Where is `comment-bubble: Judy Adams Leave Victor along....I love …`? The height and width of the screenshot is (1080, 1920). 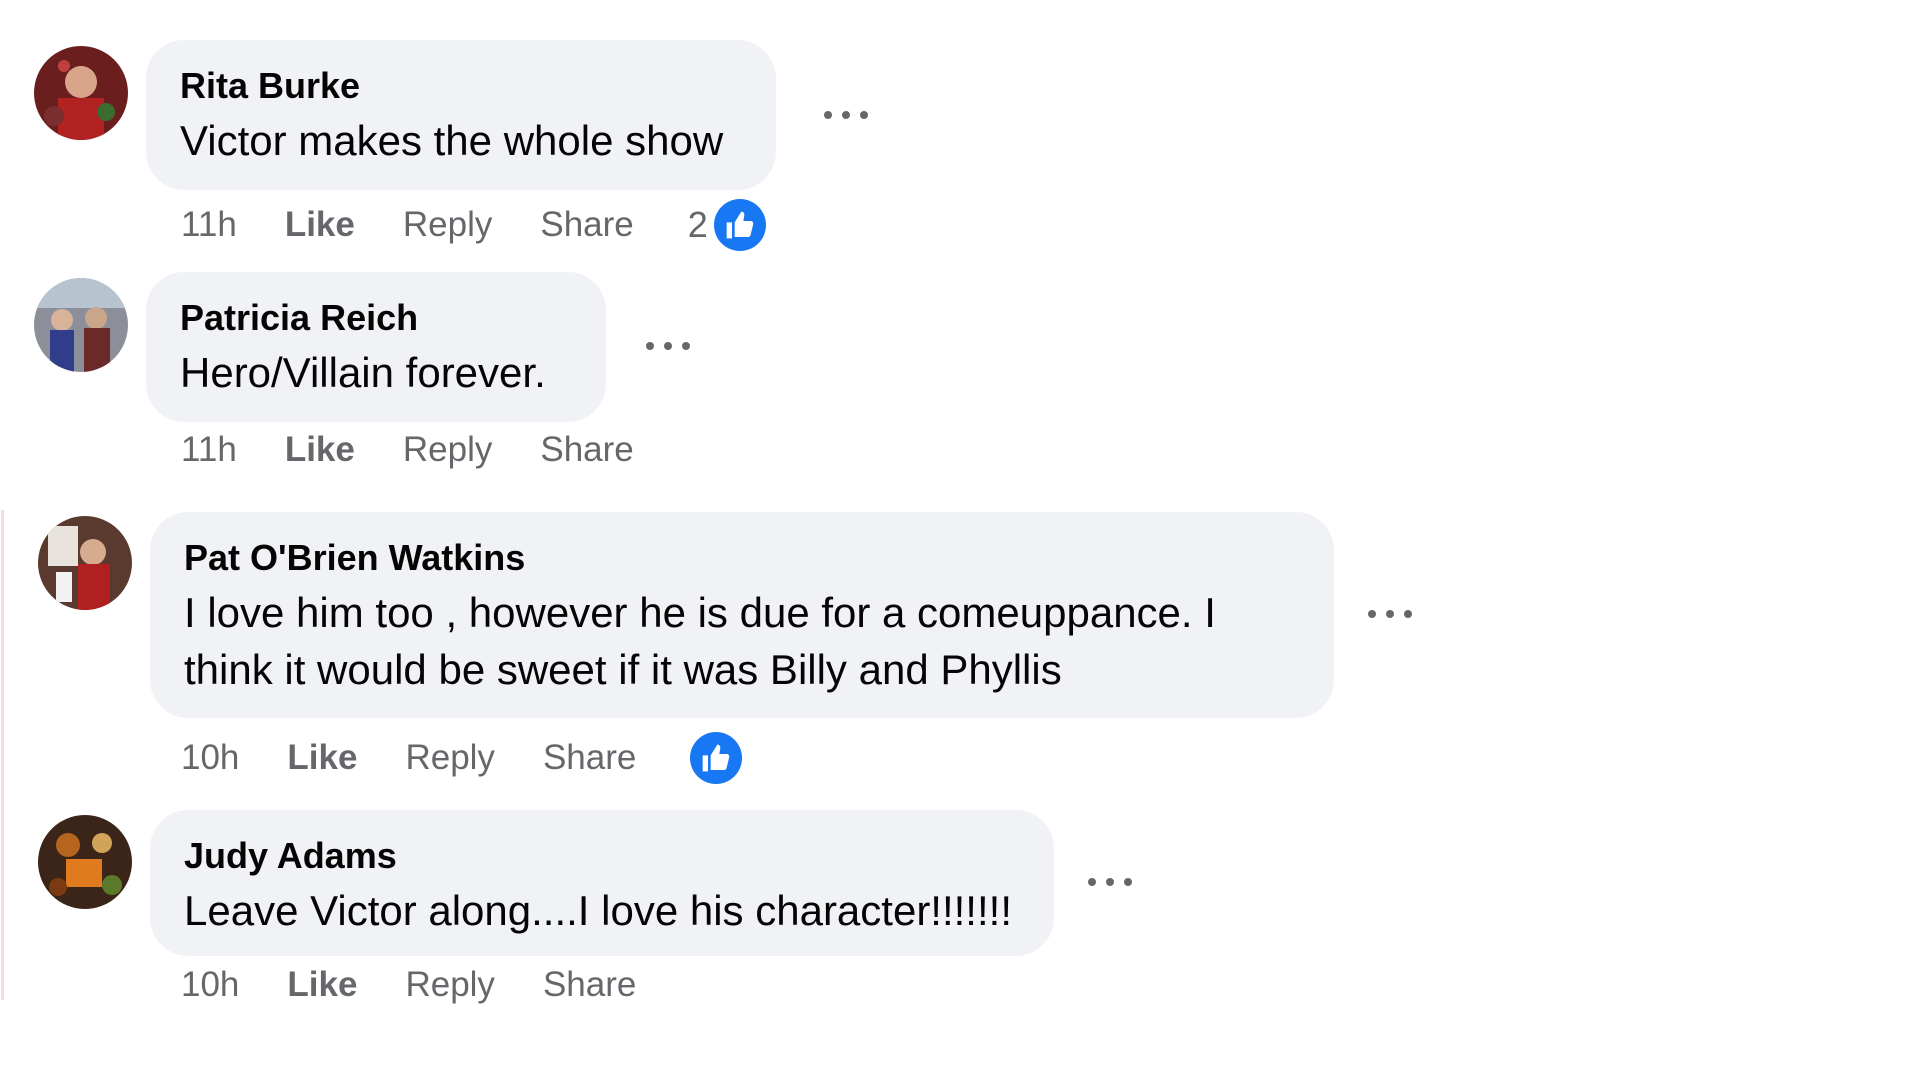 comment-bubble: Judy Adams Leave Victor along....I love … is located at coordinates (602, 883).